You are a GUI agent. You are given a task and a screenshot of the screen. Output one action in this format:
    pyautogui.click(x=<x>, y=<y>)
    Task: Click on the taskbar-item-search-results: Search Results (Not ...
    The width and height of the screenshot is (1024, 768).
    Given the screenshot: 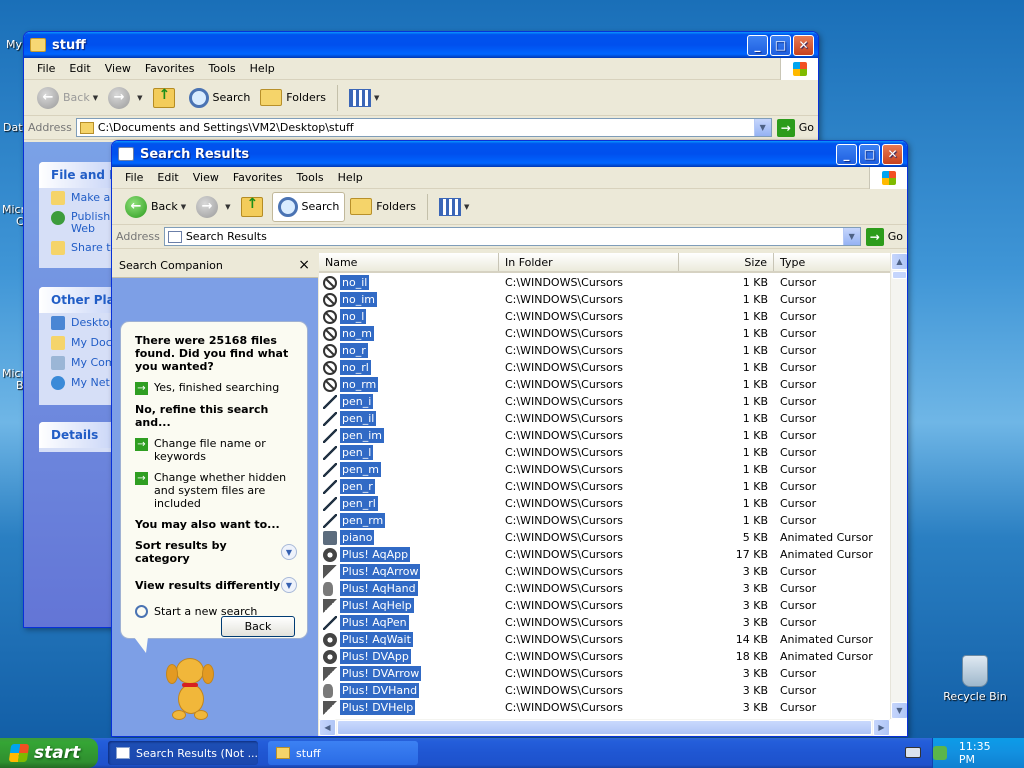 What is the action you would take?
    pyautogui.click(x=183, y=753)
    